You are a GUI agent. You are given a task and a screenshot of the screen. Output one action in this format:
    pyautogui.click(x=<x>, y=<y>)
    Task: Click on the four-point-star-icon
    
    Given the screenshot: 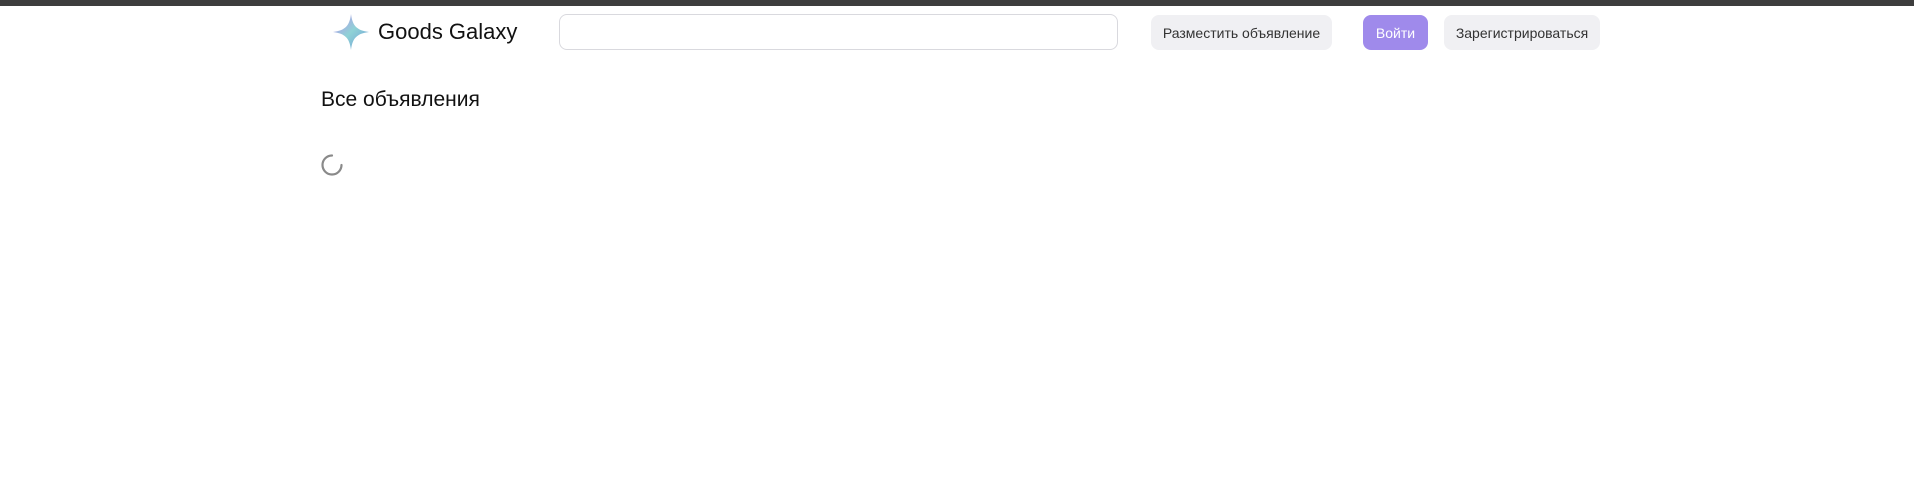 What is the action you would take?
    pyautogui.click(x=351, y=32)
    